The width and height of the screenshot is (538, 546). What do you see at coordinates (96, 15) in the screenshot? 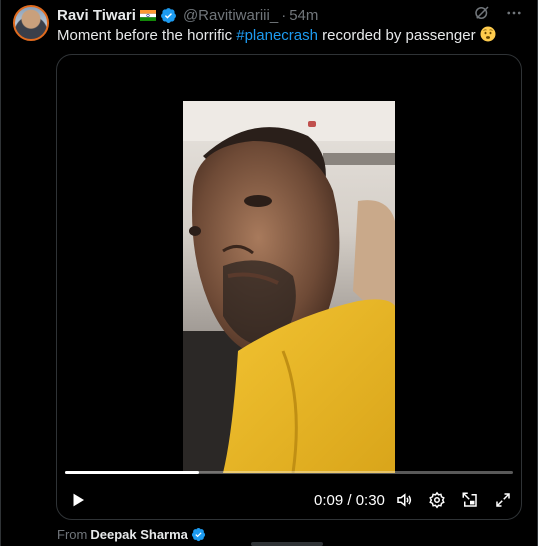
I see `display-name: Ravi Tiwari` at bounding box center [96, 15].